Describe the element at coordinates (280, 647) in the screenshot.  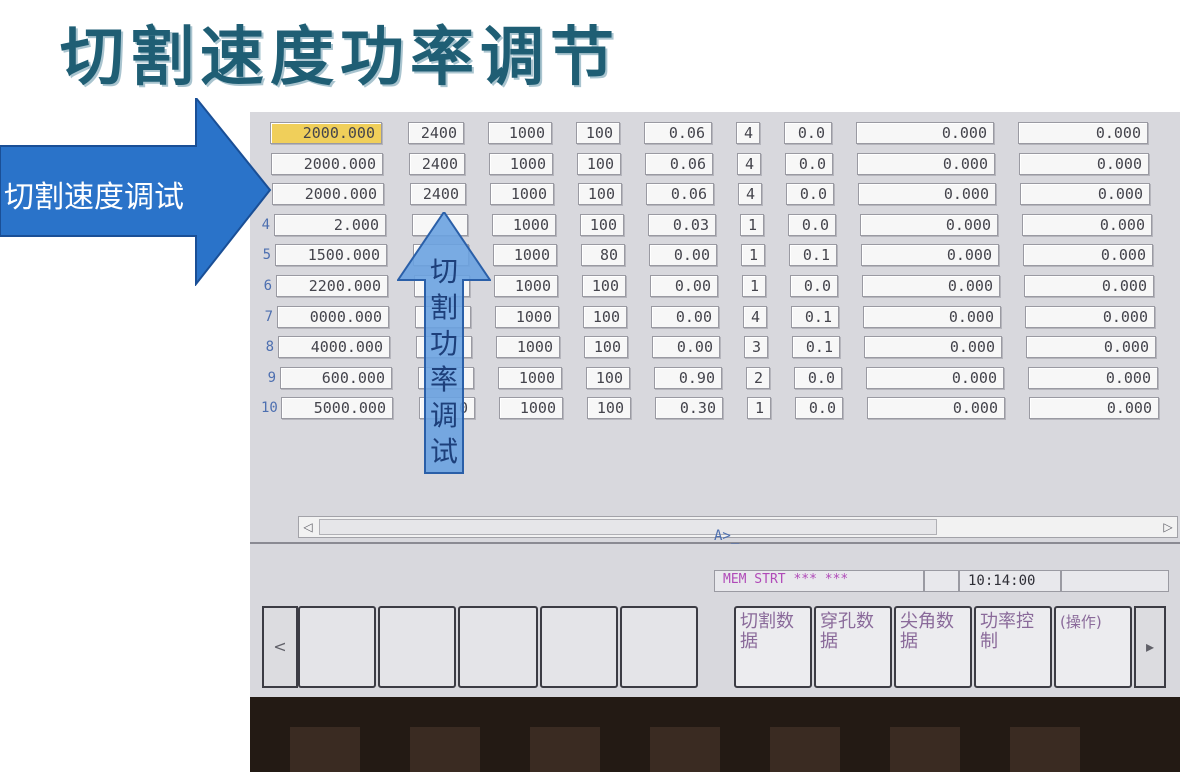
I see `softkey-prev-button: <` at that location.